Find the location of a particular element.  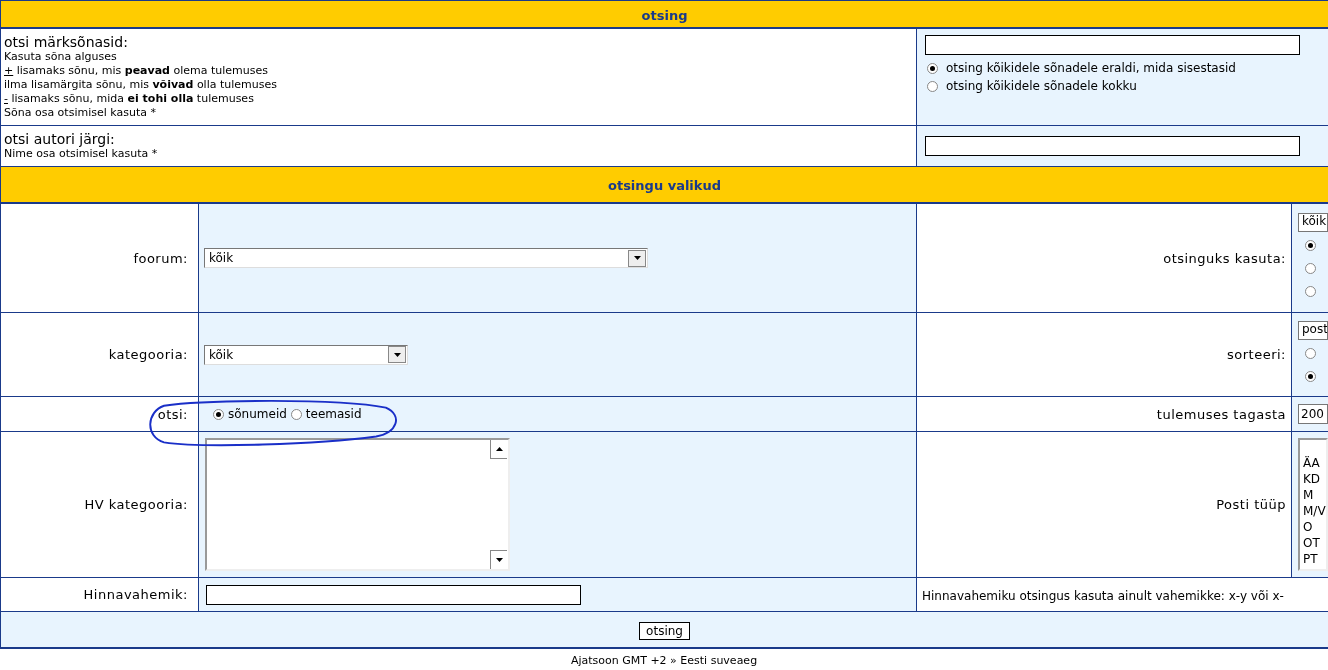

list-option: M is located at coordinates (1314, 495).